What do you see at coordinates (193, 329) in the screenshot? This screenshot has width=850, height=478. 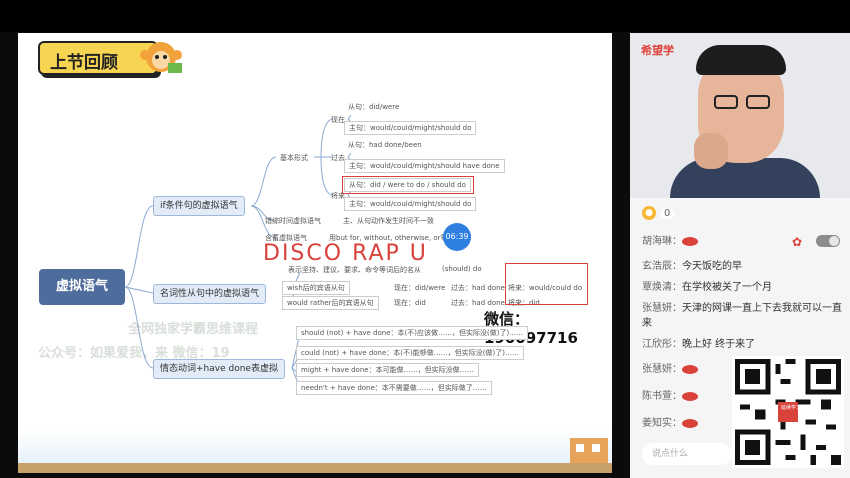 I see `ghost-watermark-1: 全网独家学霸思维课程` at bounding box center [193, 329].